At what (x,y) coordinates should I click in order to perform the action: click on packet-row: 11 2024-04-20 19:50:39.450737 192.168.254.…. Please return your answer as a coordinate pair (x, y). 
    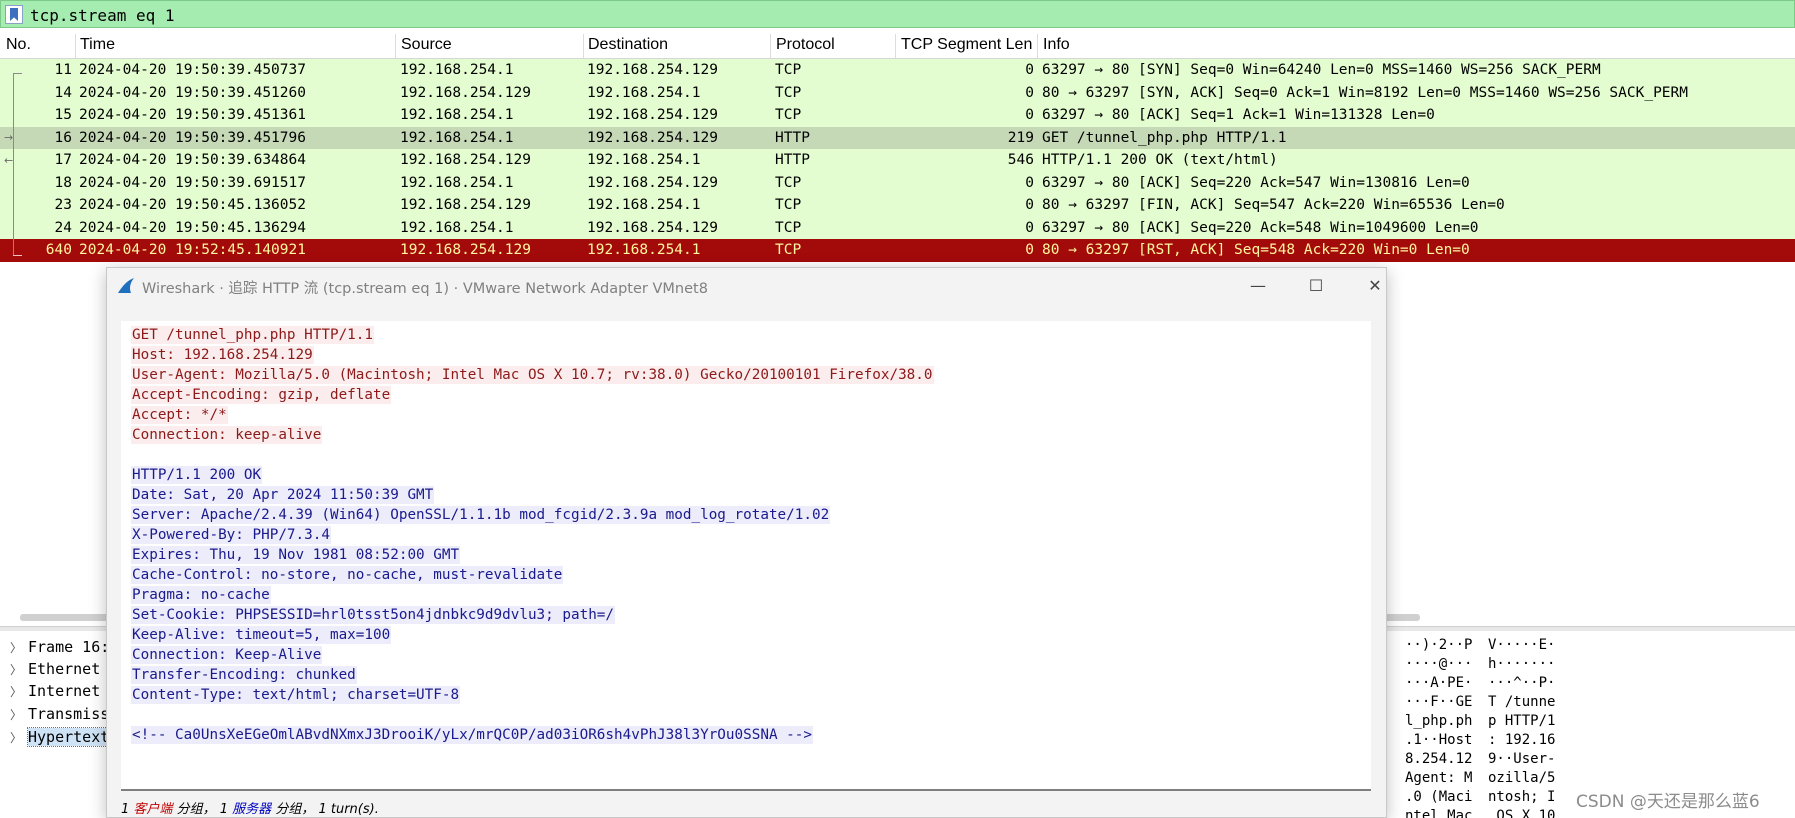
    Looking at the image, I should click on (897, 70).